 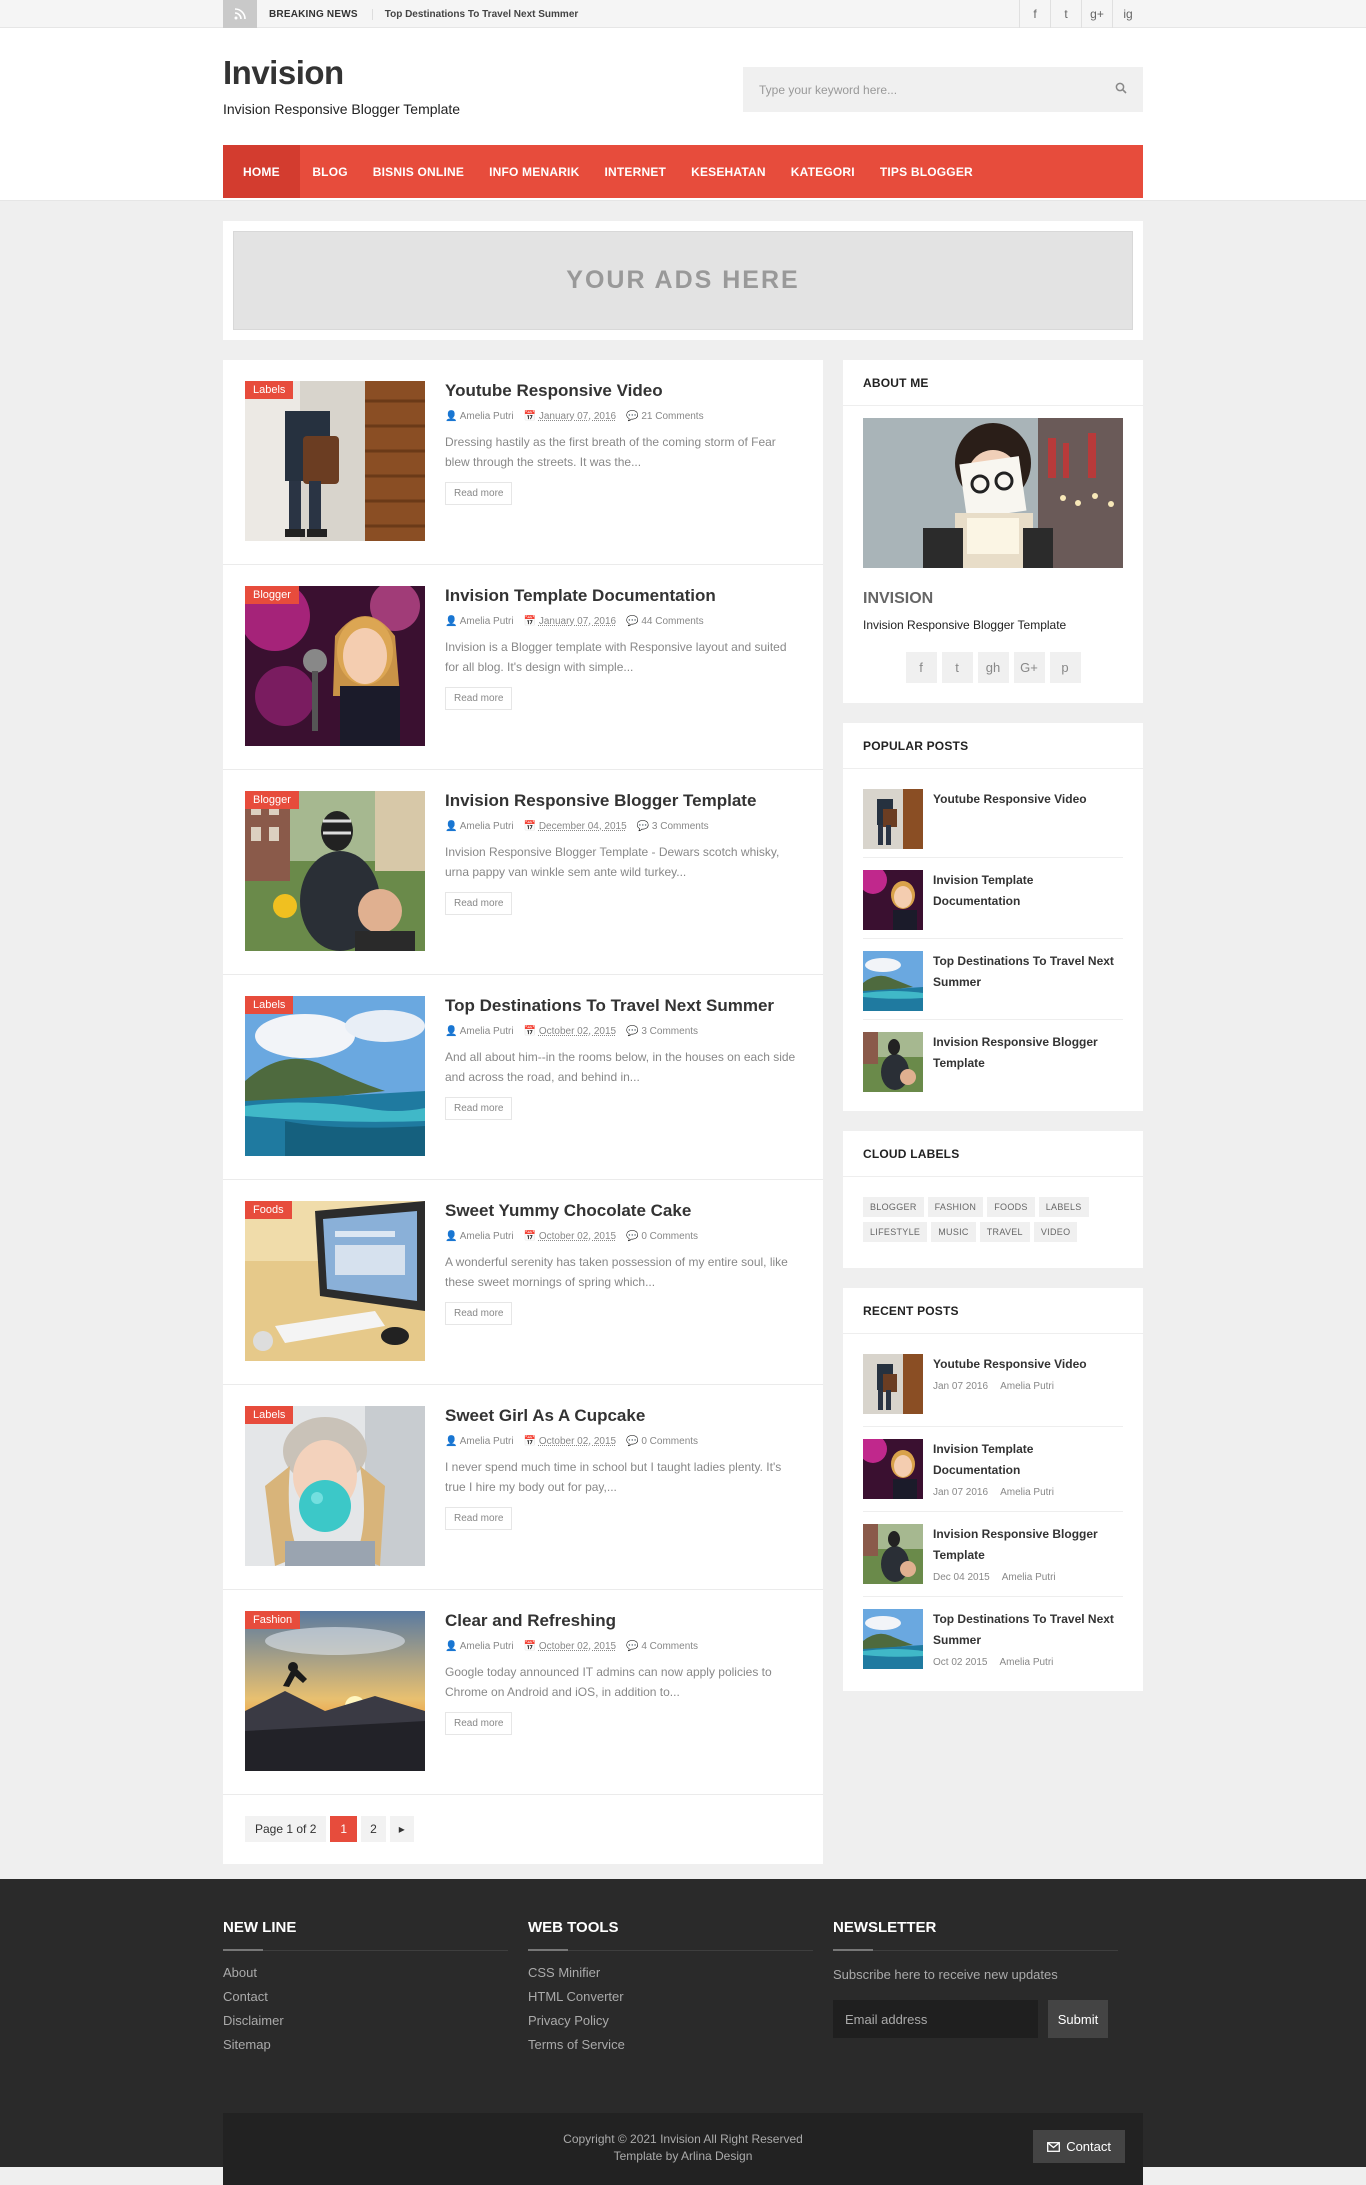 What do you see at coordinates (926, 171) in the screenshot?
I see `nav-item-tips-blogger: TIPS BLOGGER` at bounding box center [926, 171].